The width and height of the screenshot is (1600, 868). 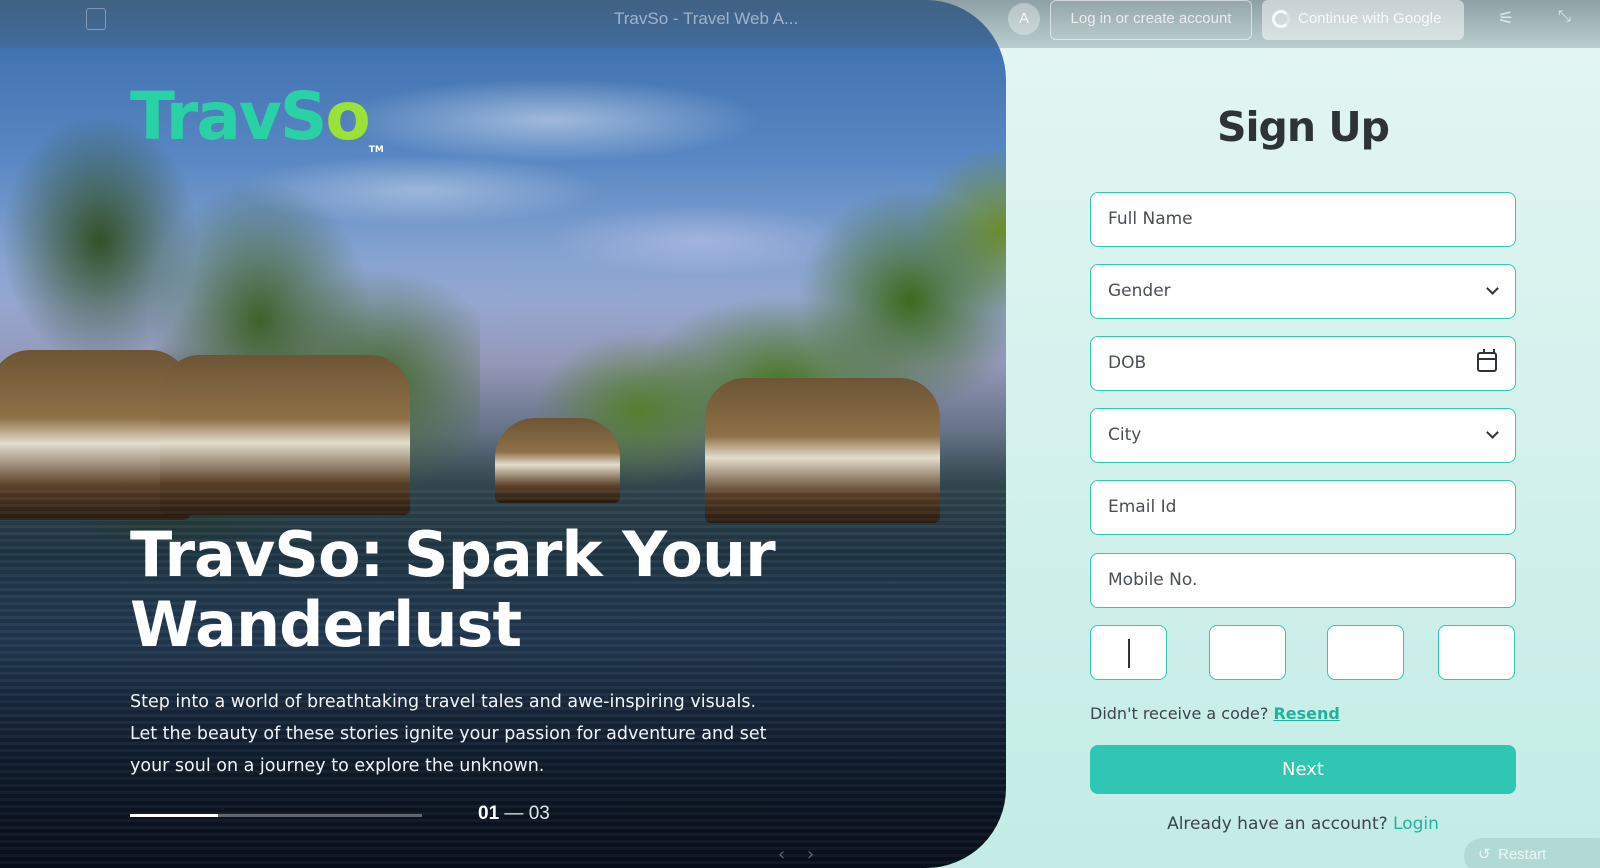 I want to click on calendar-icon, so click(x=1487, y=360).